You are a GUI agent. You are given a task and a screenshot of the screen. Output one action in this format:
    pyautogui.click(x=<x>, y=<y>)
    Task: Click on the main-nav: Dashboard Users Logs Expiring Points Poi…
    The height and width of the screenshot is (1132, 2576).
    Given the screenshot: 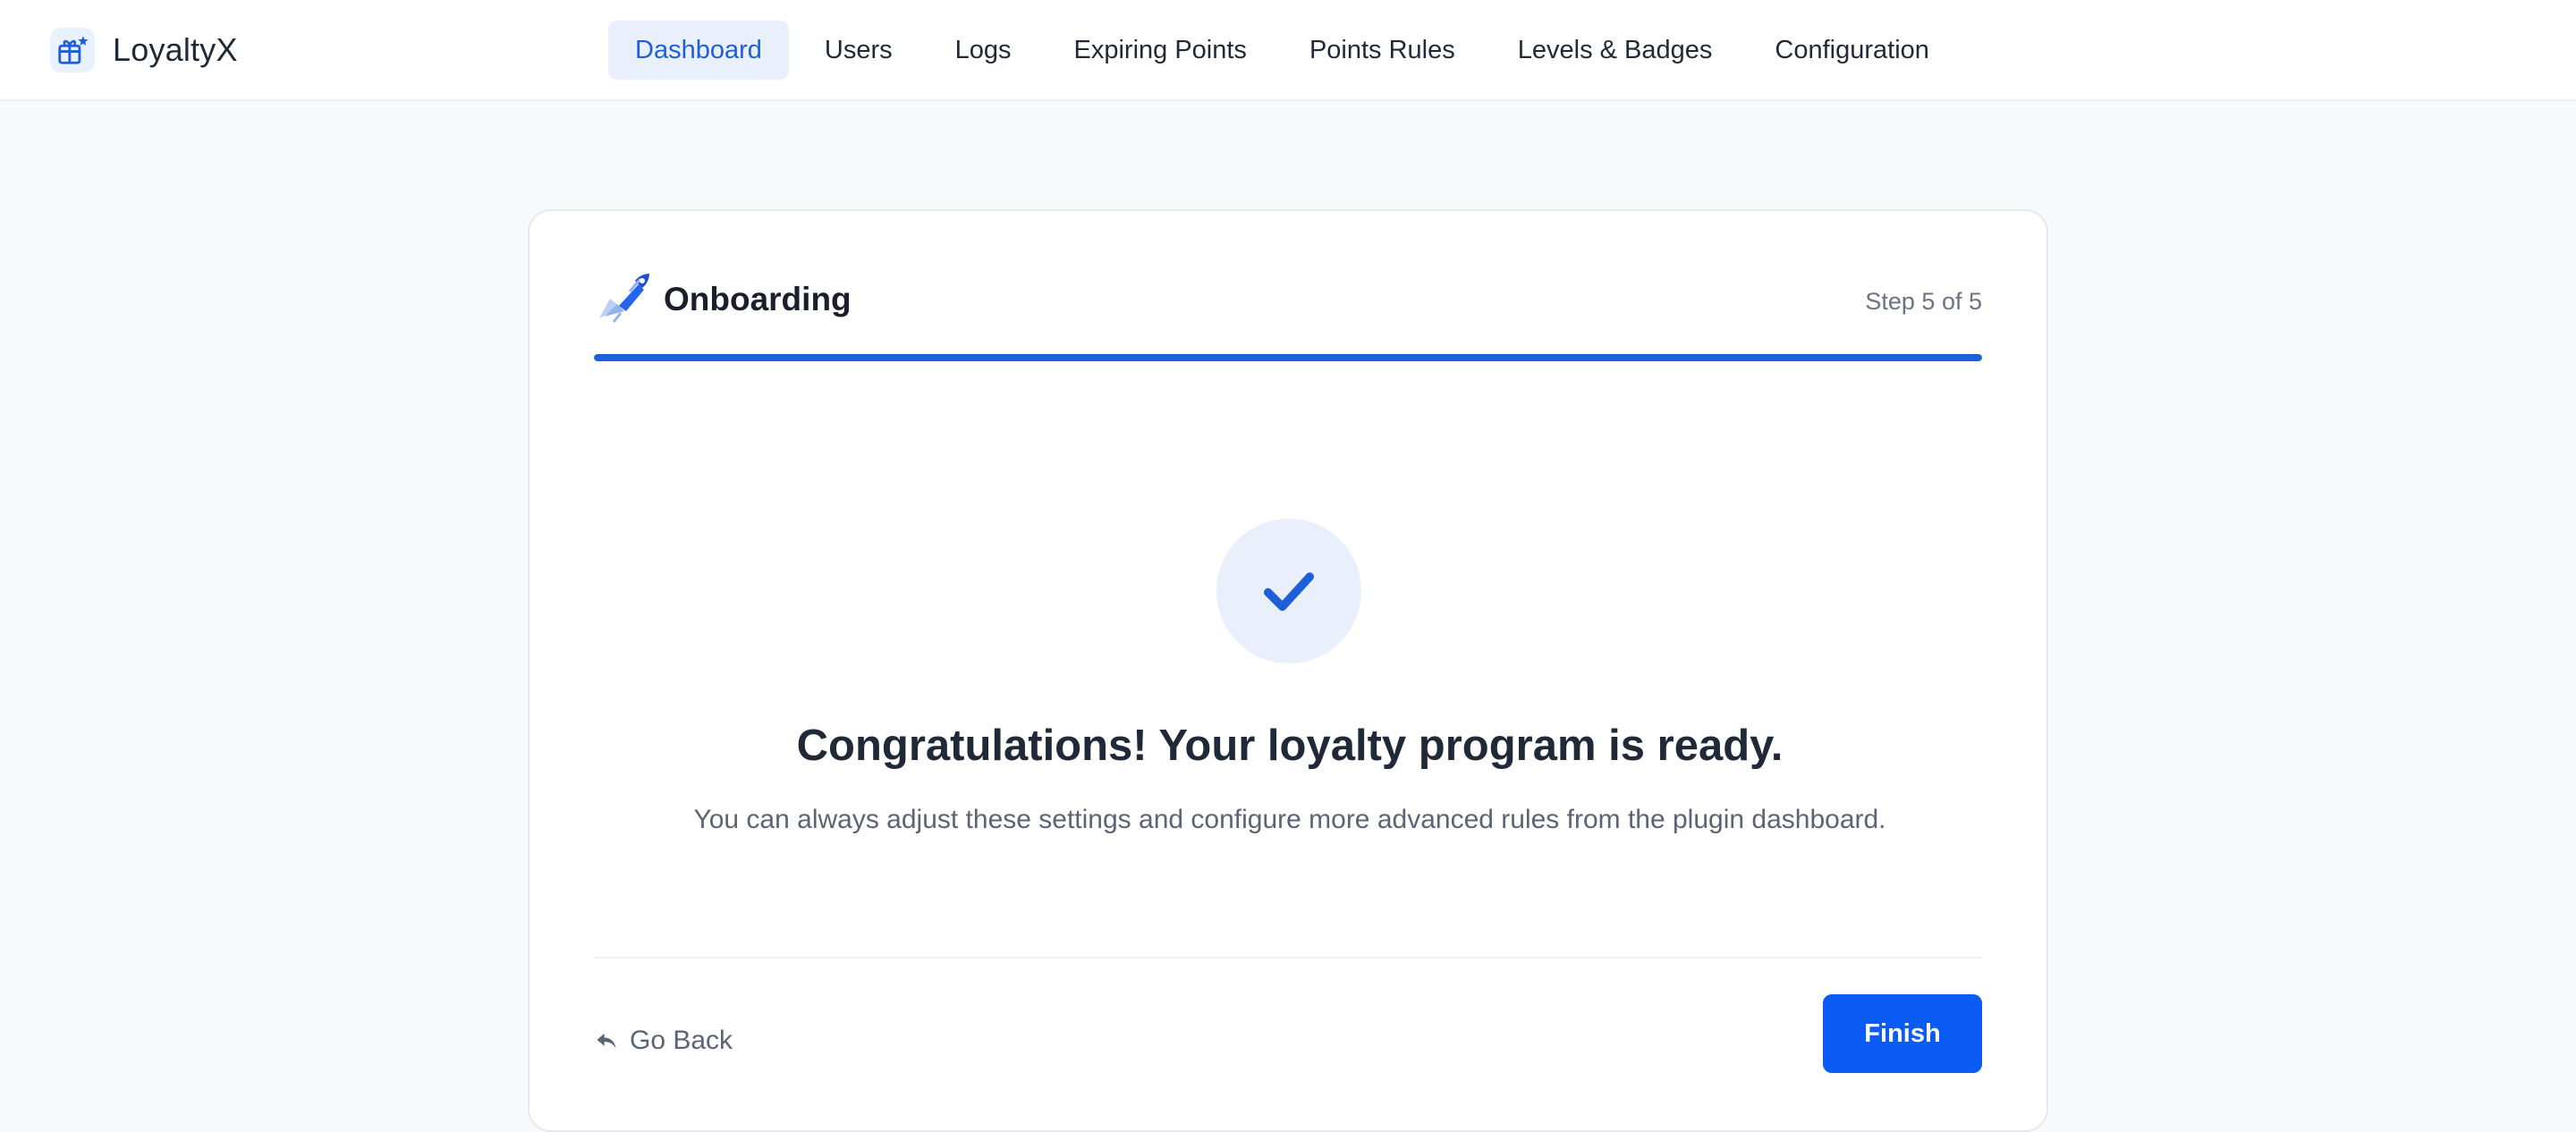 What is the action you would take?
    pyautogui.click(x=1286, y=50)
    